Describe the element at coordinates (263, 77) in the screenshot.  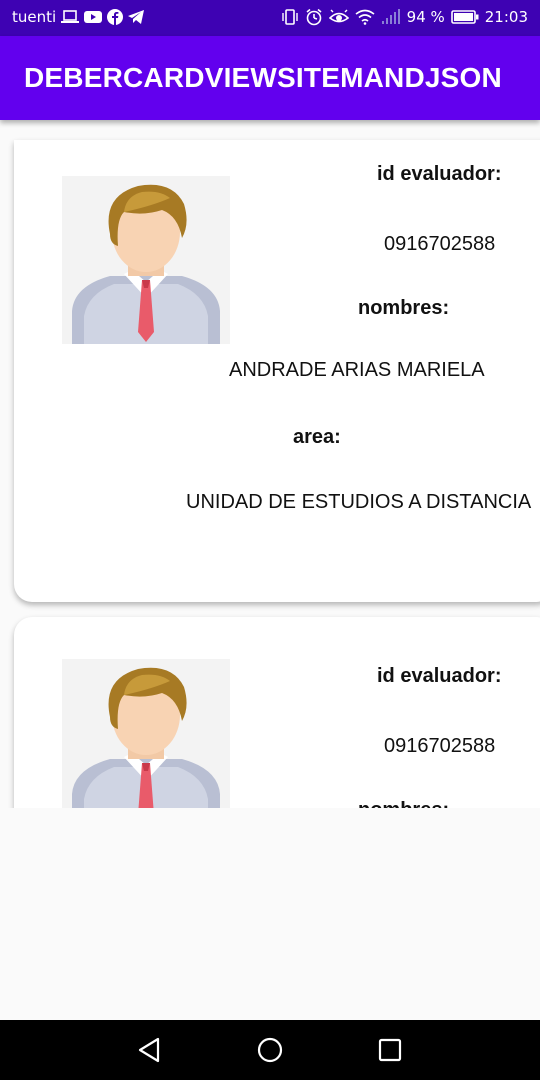
I see `app-title: DEBERCARDVIEWSITEMANDJSON` at that location.